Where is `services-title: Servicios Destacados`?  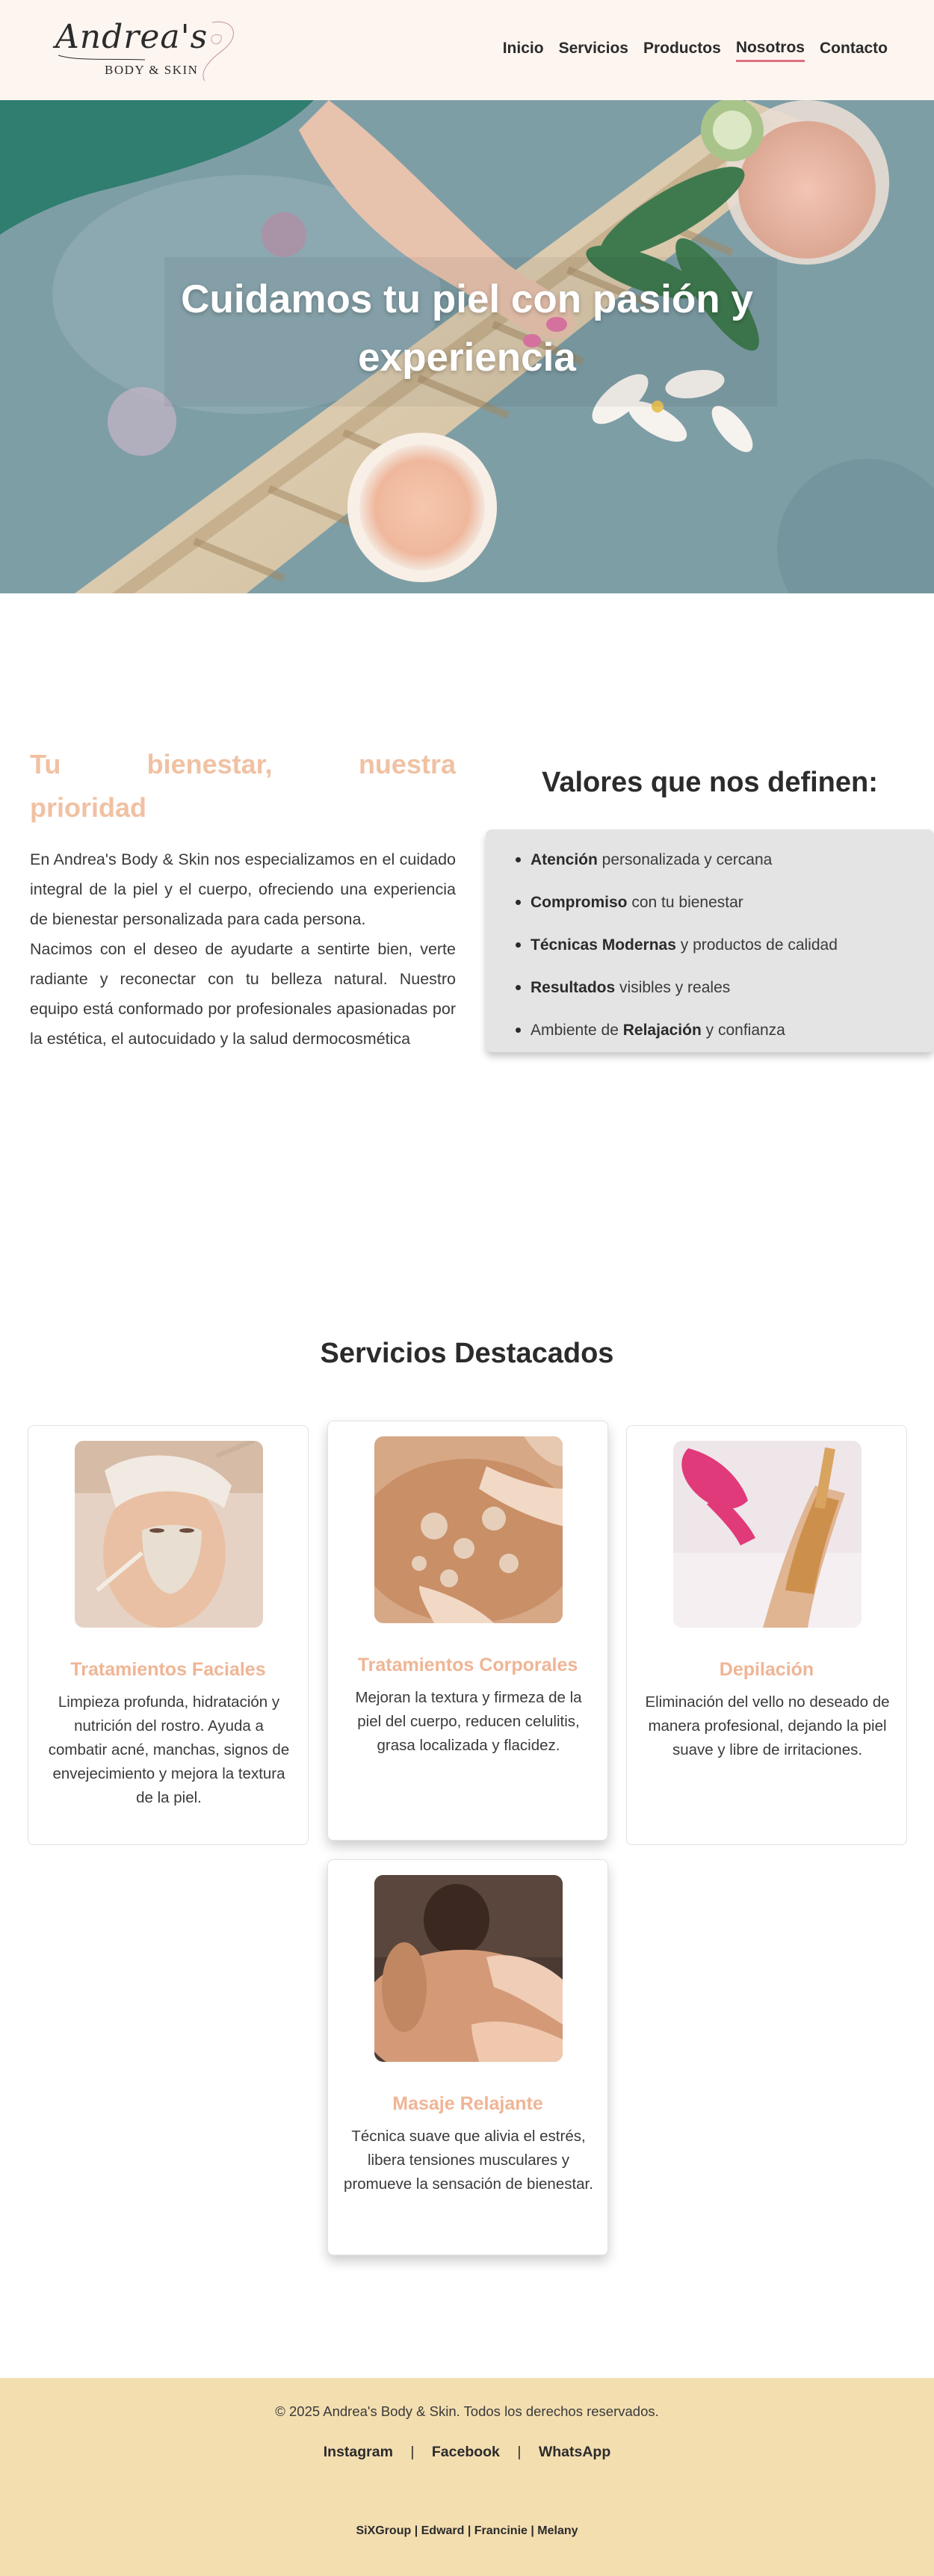 services-title: Servicios Destacados is located at coordinates (467, 1353).